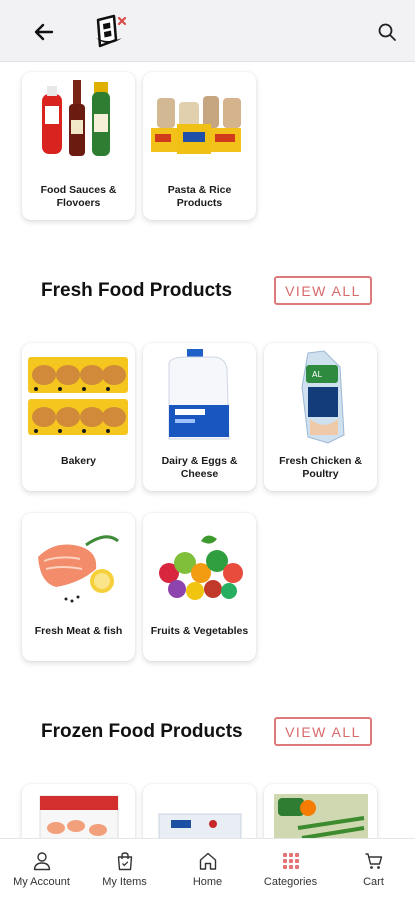  Describe the element at coordinates (124, 882) in the screenshot. I see `nav-label: My Items` at that location.